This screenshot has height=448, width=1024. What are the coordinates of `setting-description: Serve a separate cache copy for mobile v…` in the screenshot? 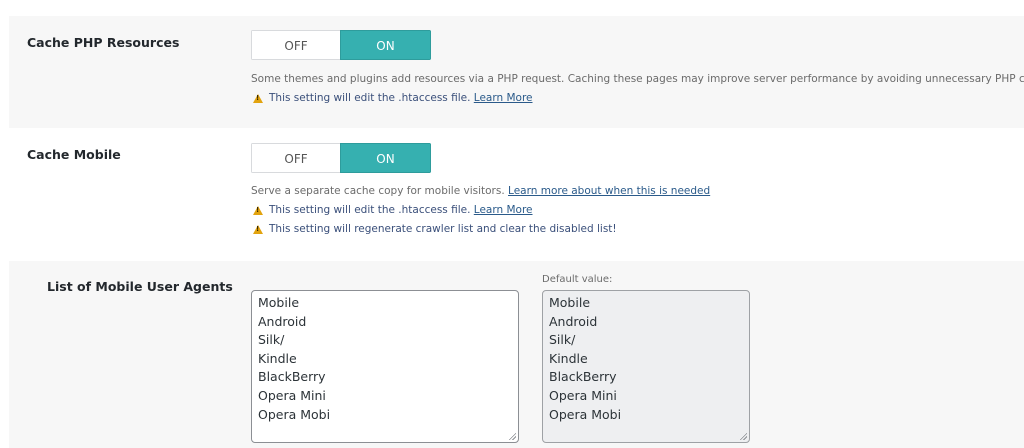 It's located at (480, 191).